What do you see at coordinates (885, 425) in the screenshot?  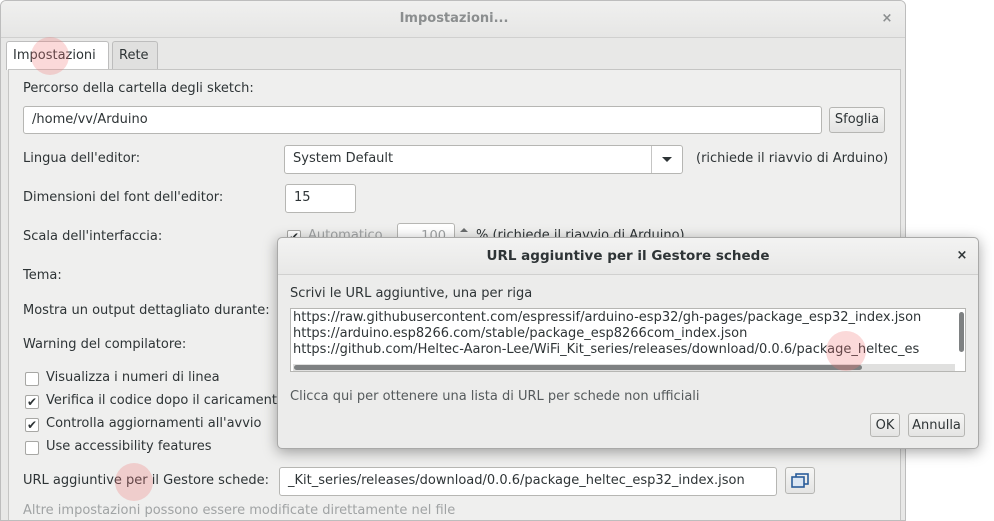 I see `ok-button: OK` at bounding box center [885, 425].